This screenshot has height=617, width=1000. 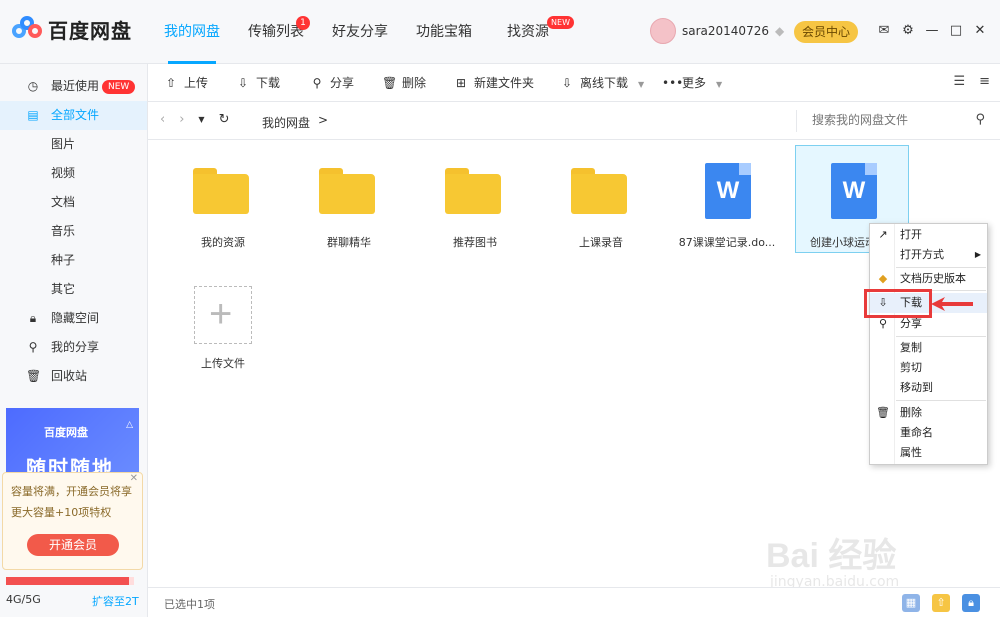 What do you see at coordinates (332, 83) in the screenshot?
I see `share-button: ⚲ 分享` at bounding box center [332, 83].